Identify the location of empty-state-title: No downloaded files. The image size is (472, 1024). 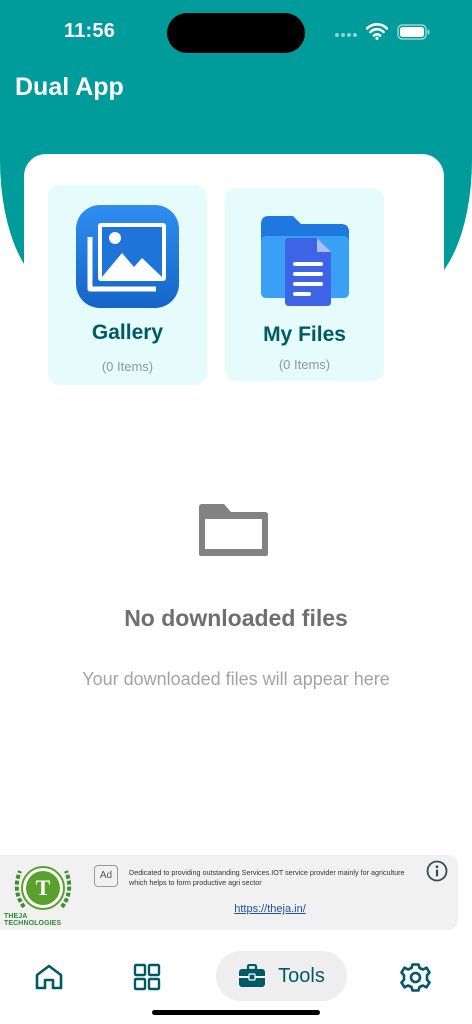
(236, 618).